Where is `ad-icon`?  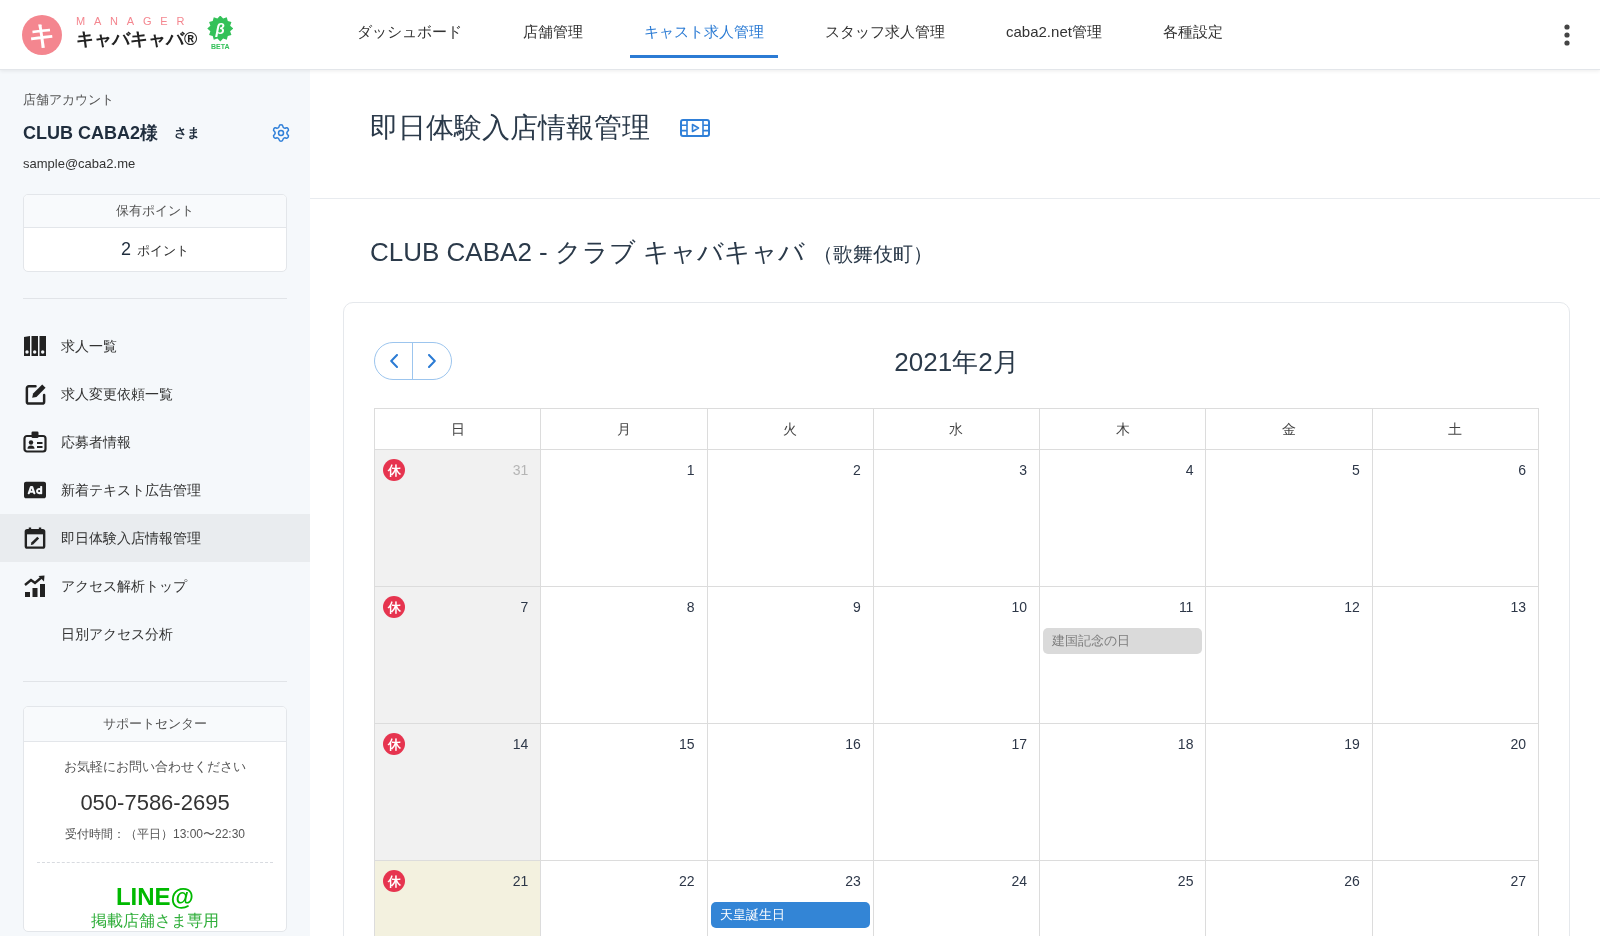 ad-icon is located at coordinates (35, 490).